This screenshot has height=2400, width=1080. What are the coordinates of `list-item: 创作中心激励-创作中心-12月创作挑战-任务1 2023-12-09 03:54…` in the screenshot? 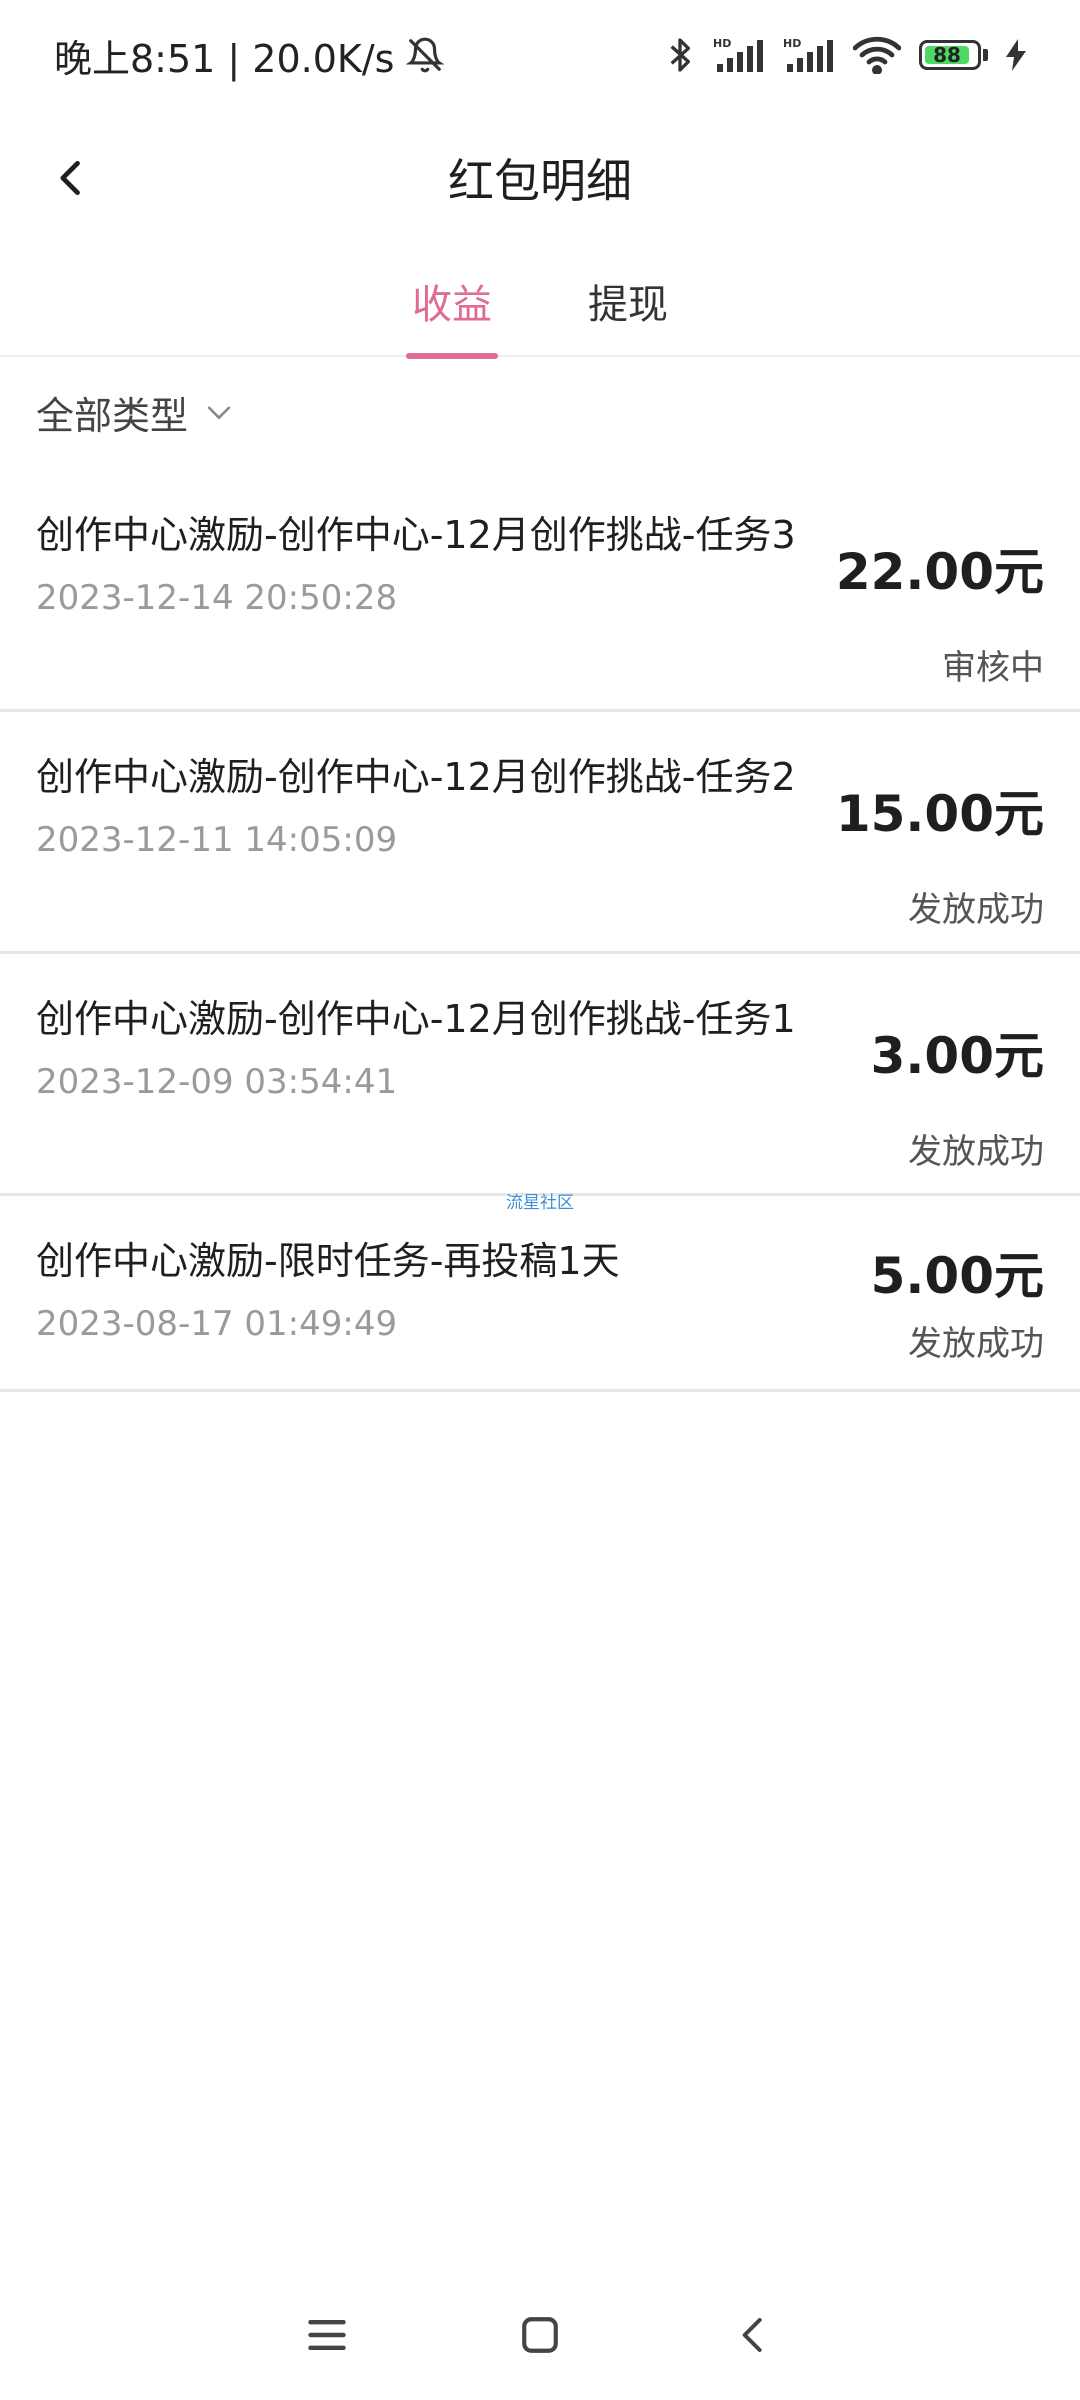 It's located at (540, 1075).